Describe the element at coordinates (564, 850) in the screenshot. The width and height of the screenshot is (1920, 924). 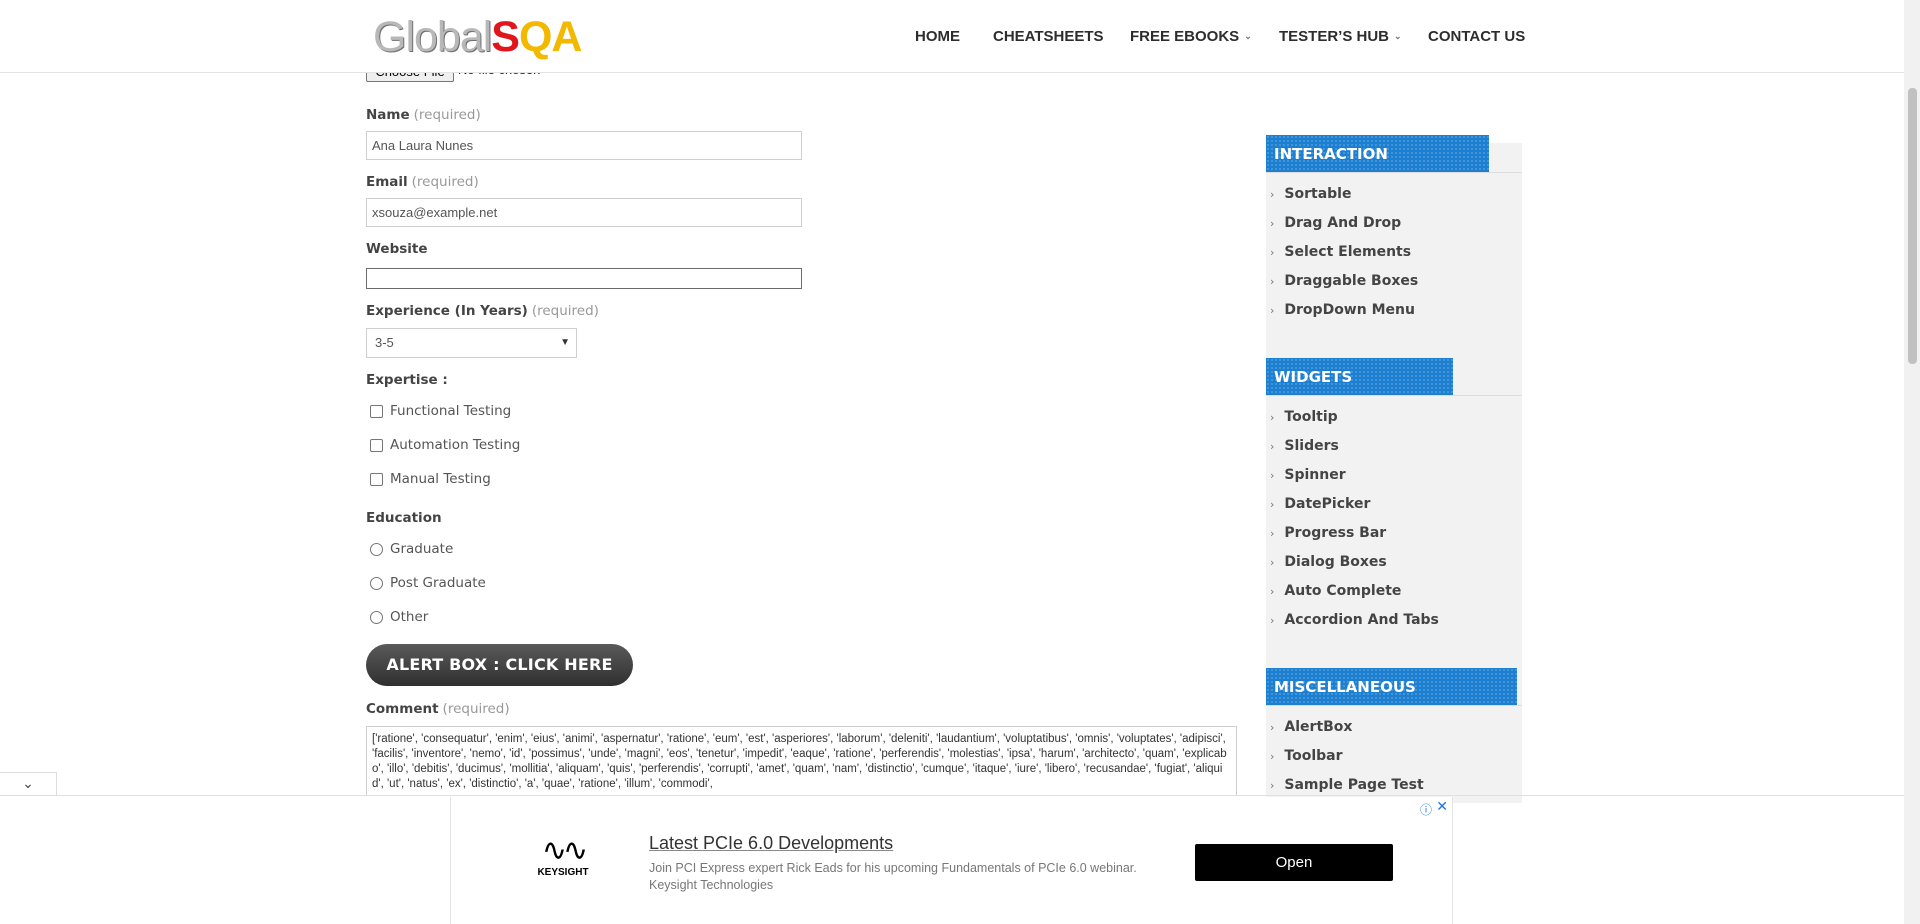
I see `waveform-icon: ∿∿` at that location.